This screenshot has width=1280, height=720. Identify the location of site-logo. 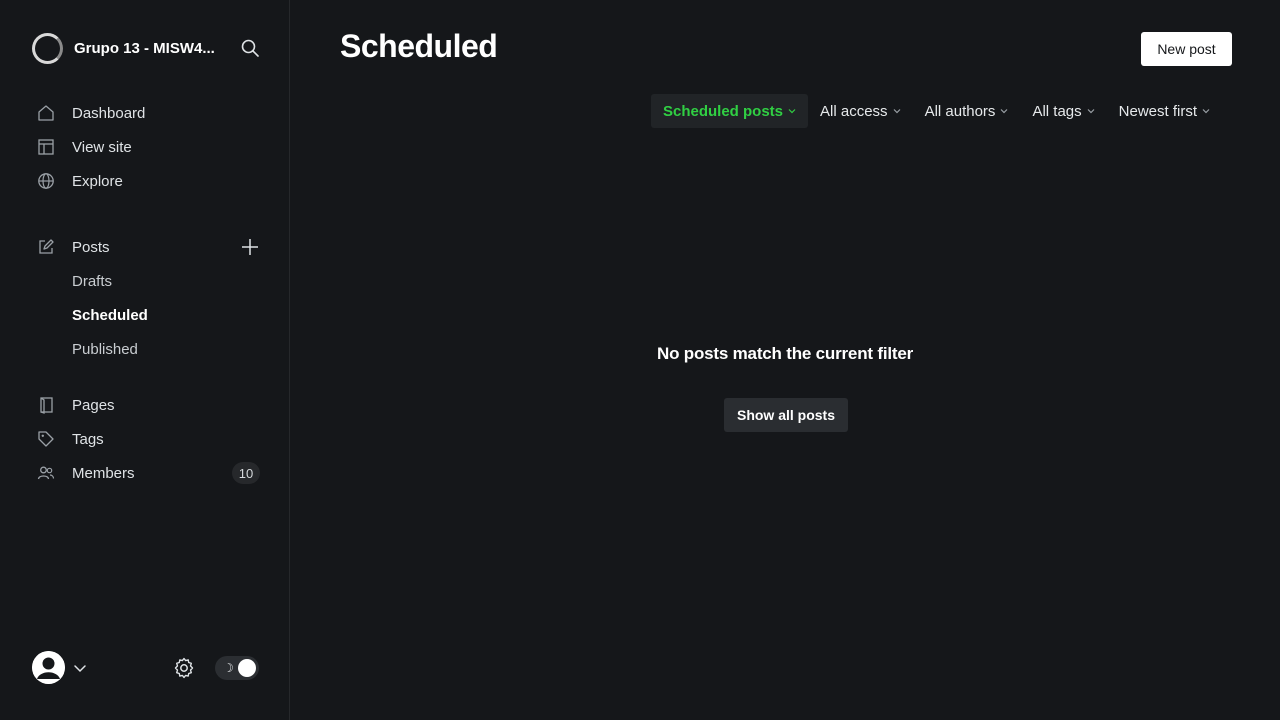
(47, 48).